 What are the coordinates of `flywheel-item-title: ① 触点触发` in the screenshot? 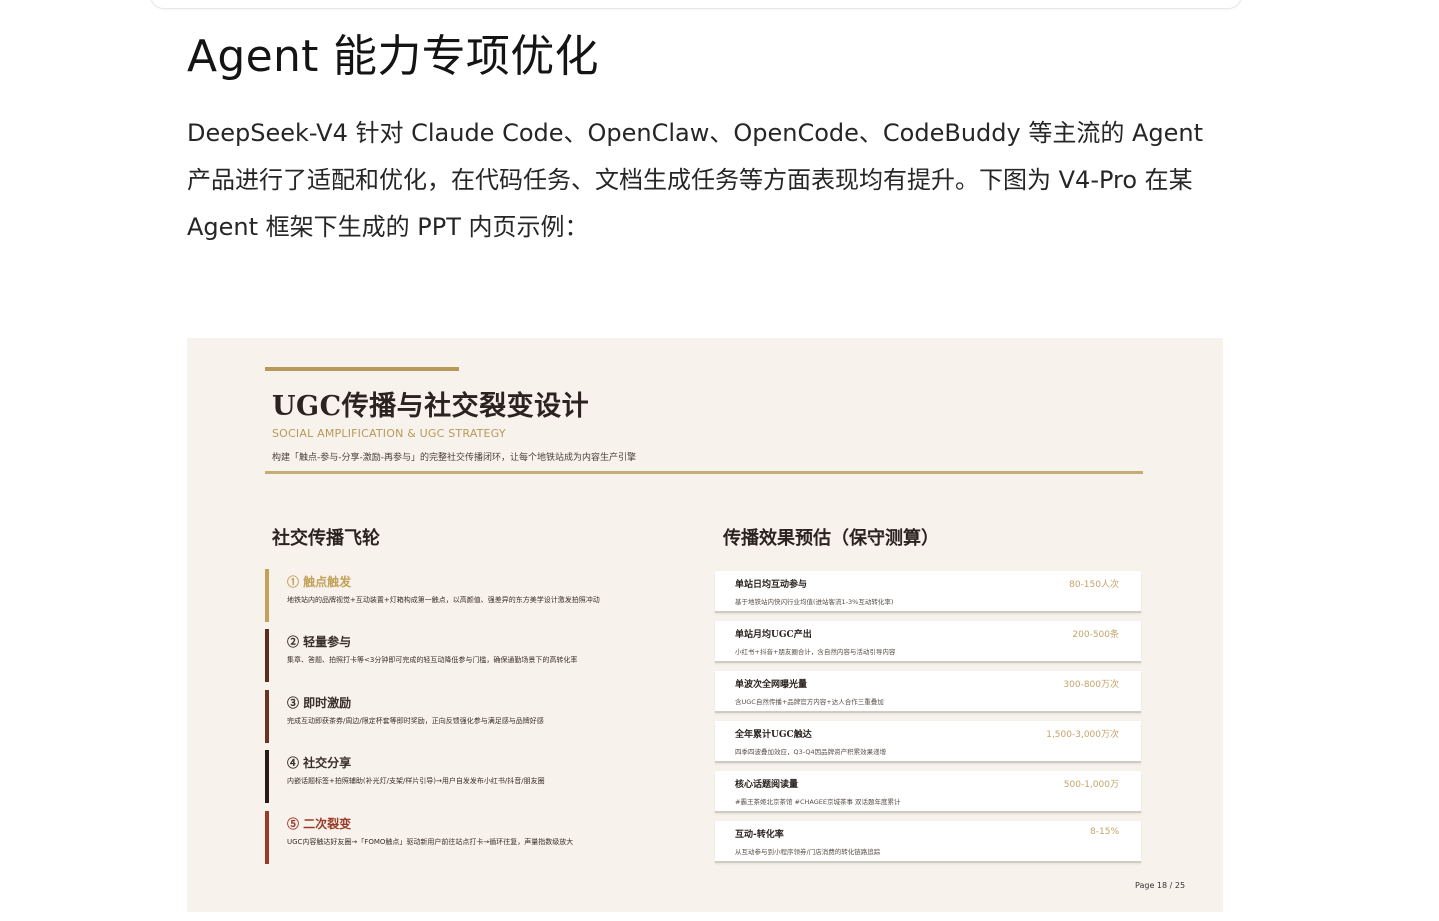 It's located at (319, 582).